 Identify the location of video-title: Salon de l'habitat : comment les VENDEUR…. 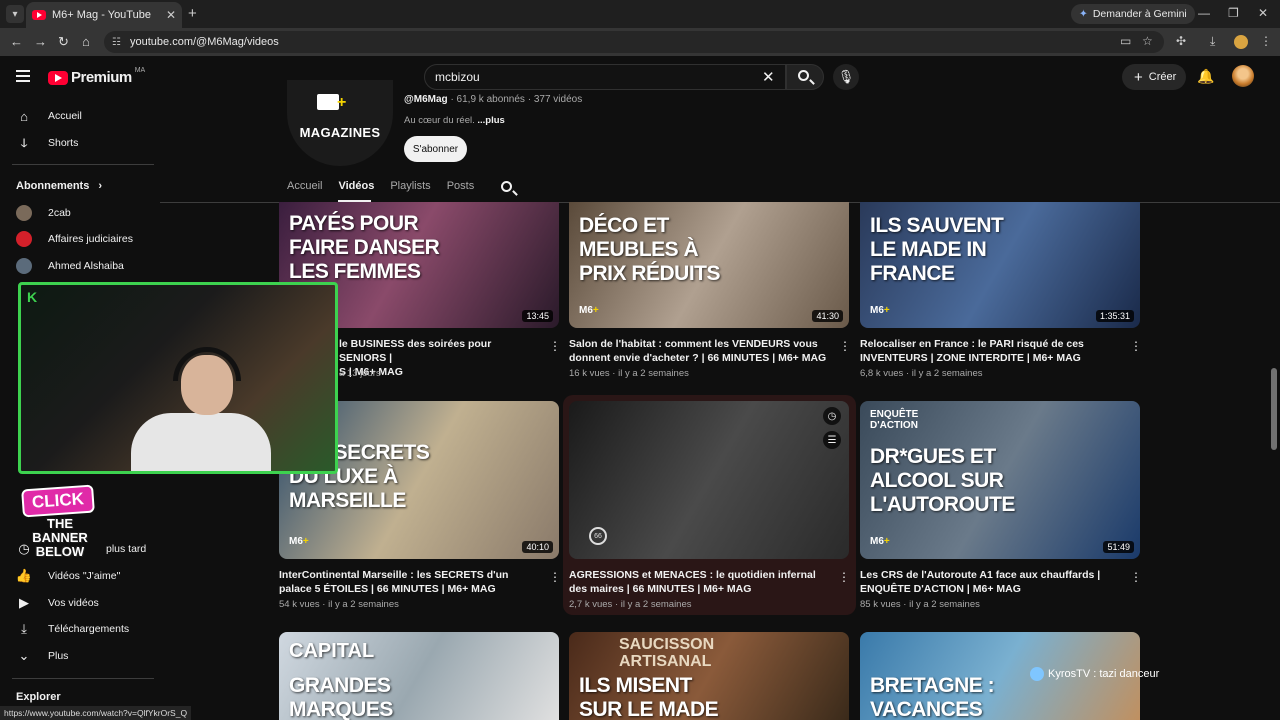
(700, 351).